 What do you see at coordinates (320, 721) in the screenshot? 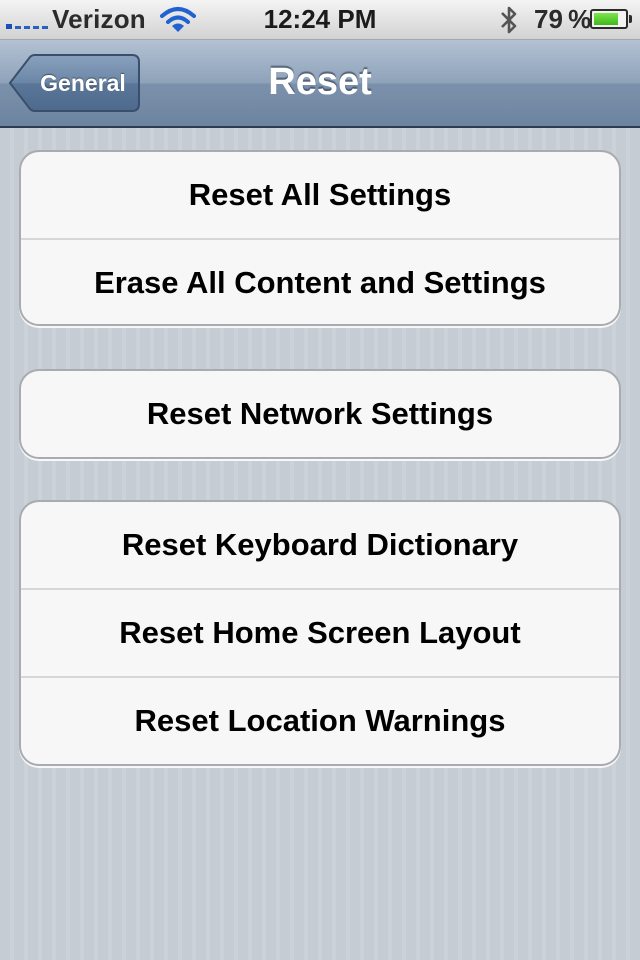
I see `reset-location-warnings-button: Reset Location Warnings` at bounding box center [320, 721].